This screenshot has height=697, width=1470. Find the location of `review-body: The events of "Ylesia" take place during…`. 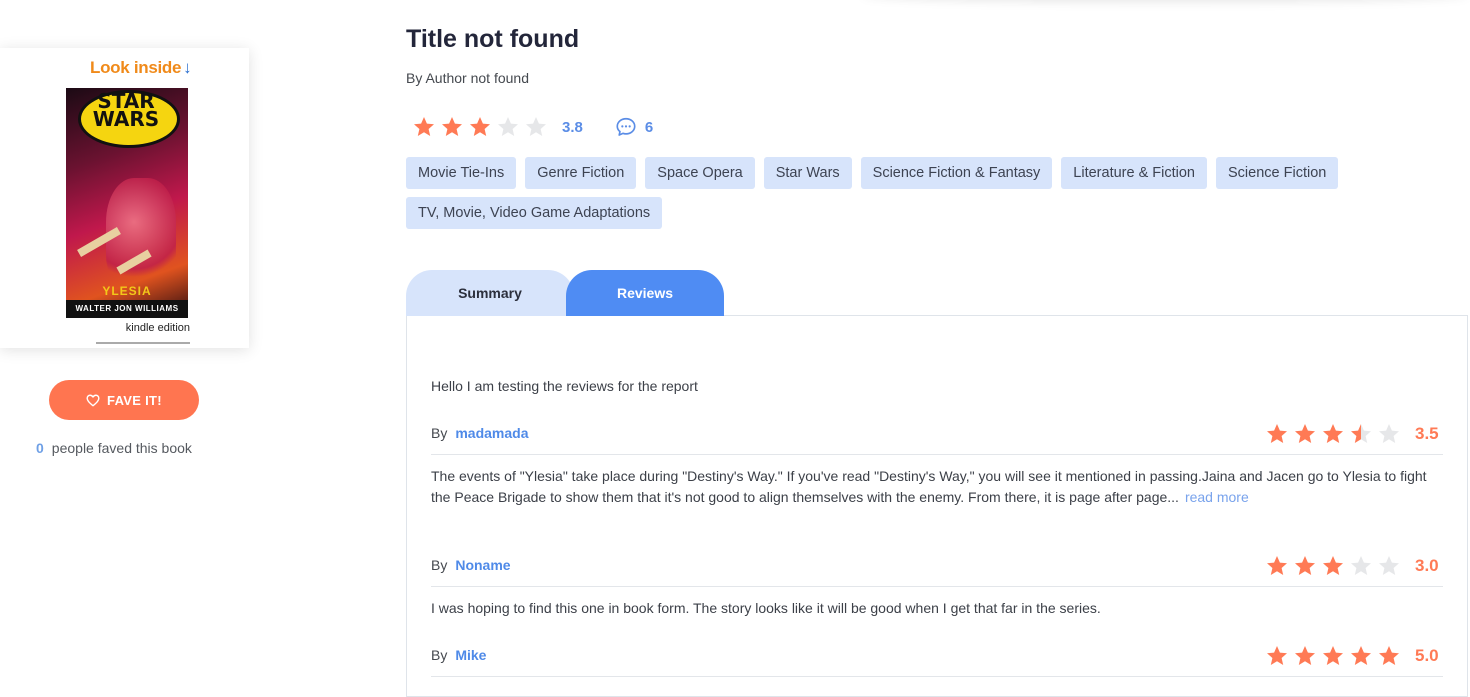

review-body: The events of "Ylesia" take place during… is located at coordinates (929, 486).